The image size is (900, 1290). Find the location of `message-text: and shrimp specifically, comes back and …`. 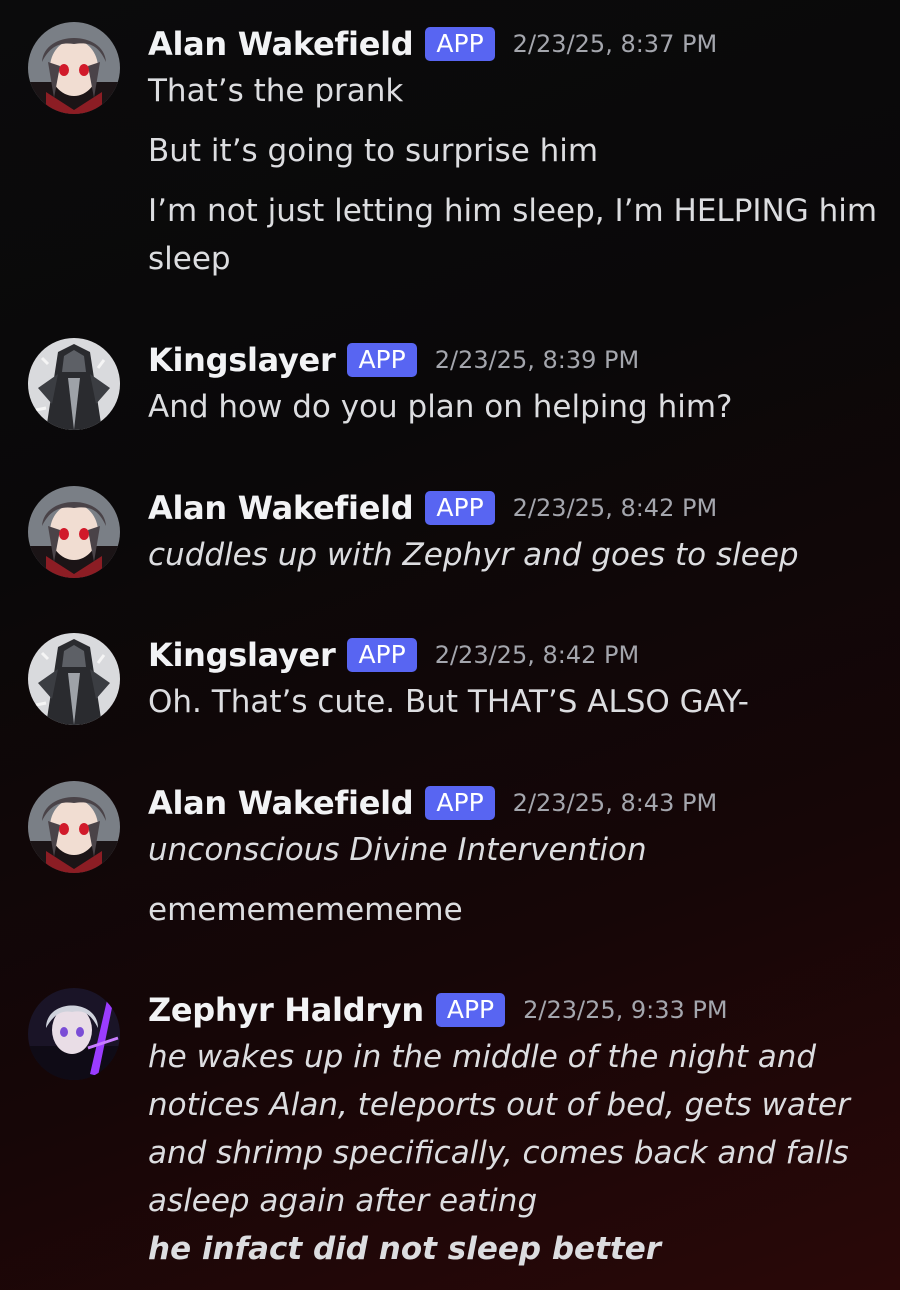

message-text: and shrimp specifically, comes back and … is located at coordinates (498, 1153).